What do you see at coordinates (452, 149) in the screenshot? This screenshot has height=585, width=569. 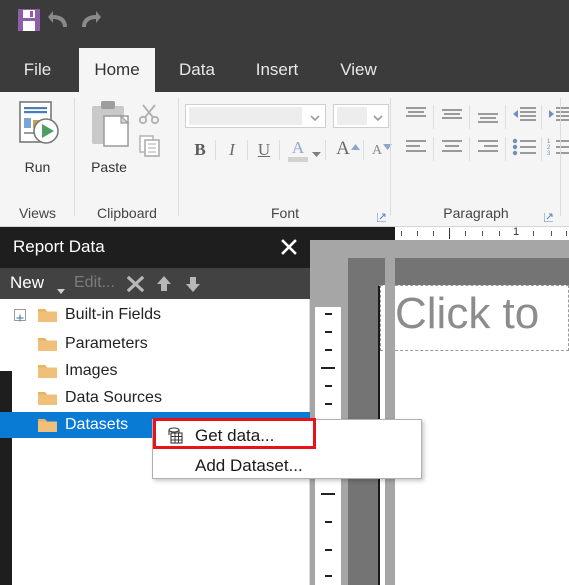 I see `align-center-button` at bounding box center [452, 149].